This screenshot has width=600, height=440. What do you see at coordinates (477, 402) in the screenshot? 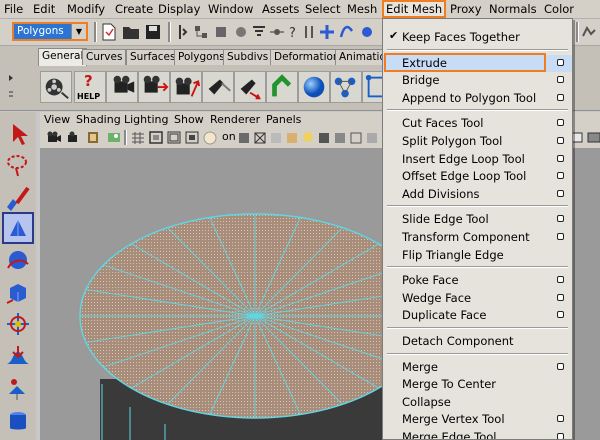
I see `menu-item-collapse: Collapse` at bounding box center [477, 402].